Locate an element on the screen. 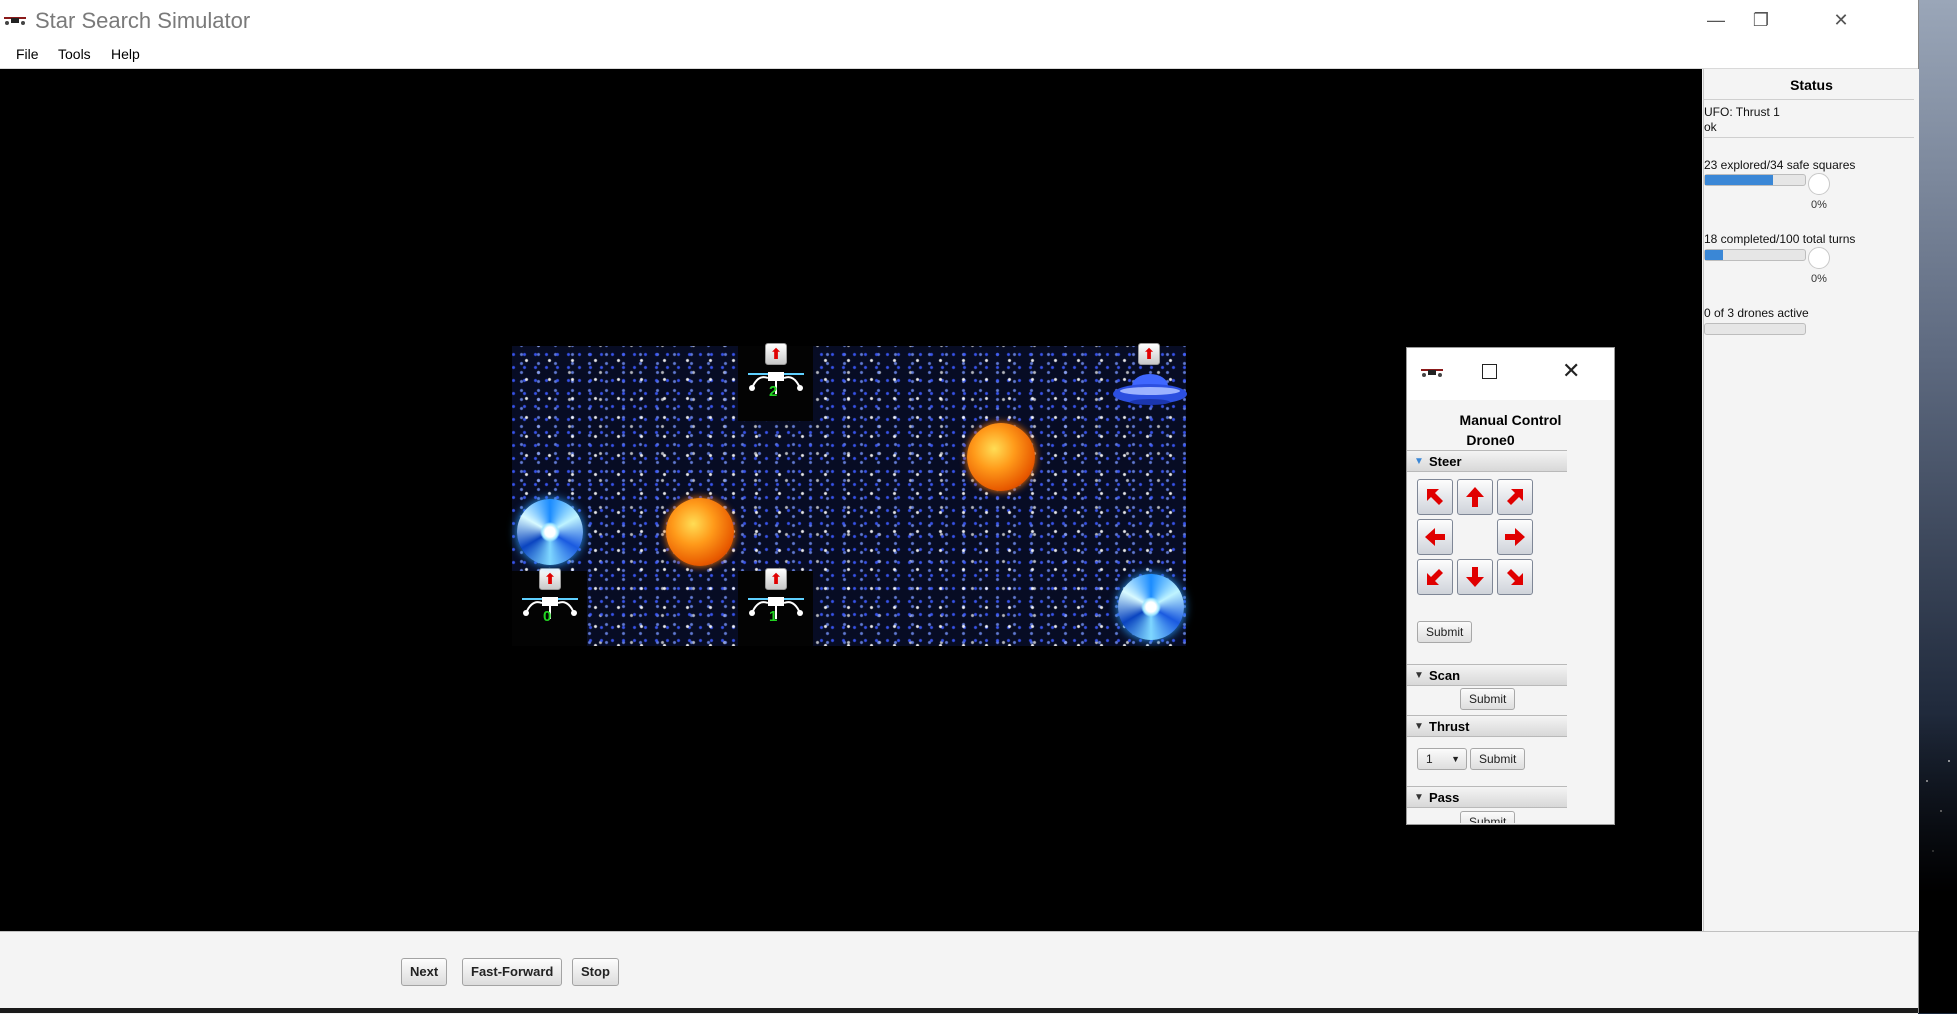  space-grid: ⬆ 2 ⬆ 0 ⬆ 1 ⬆ is located at coordinates (849, 494).